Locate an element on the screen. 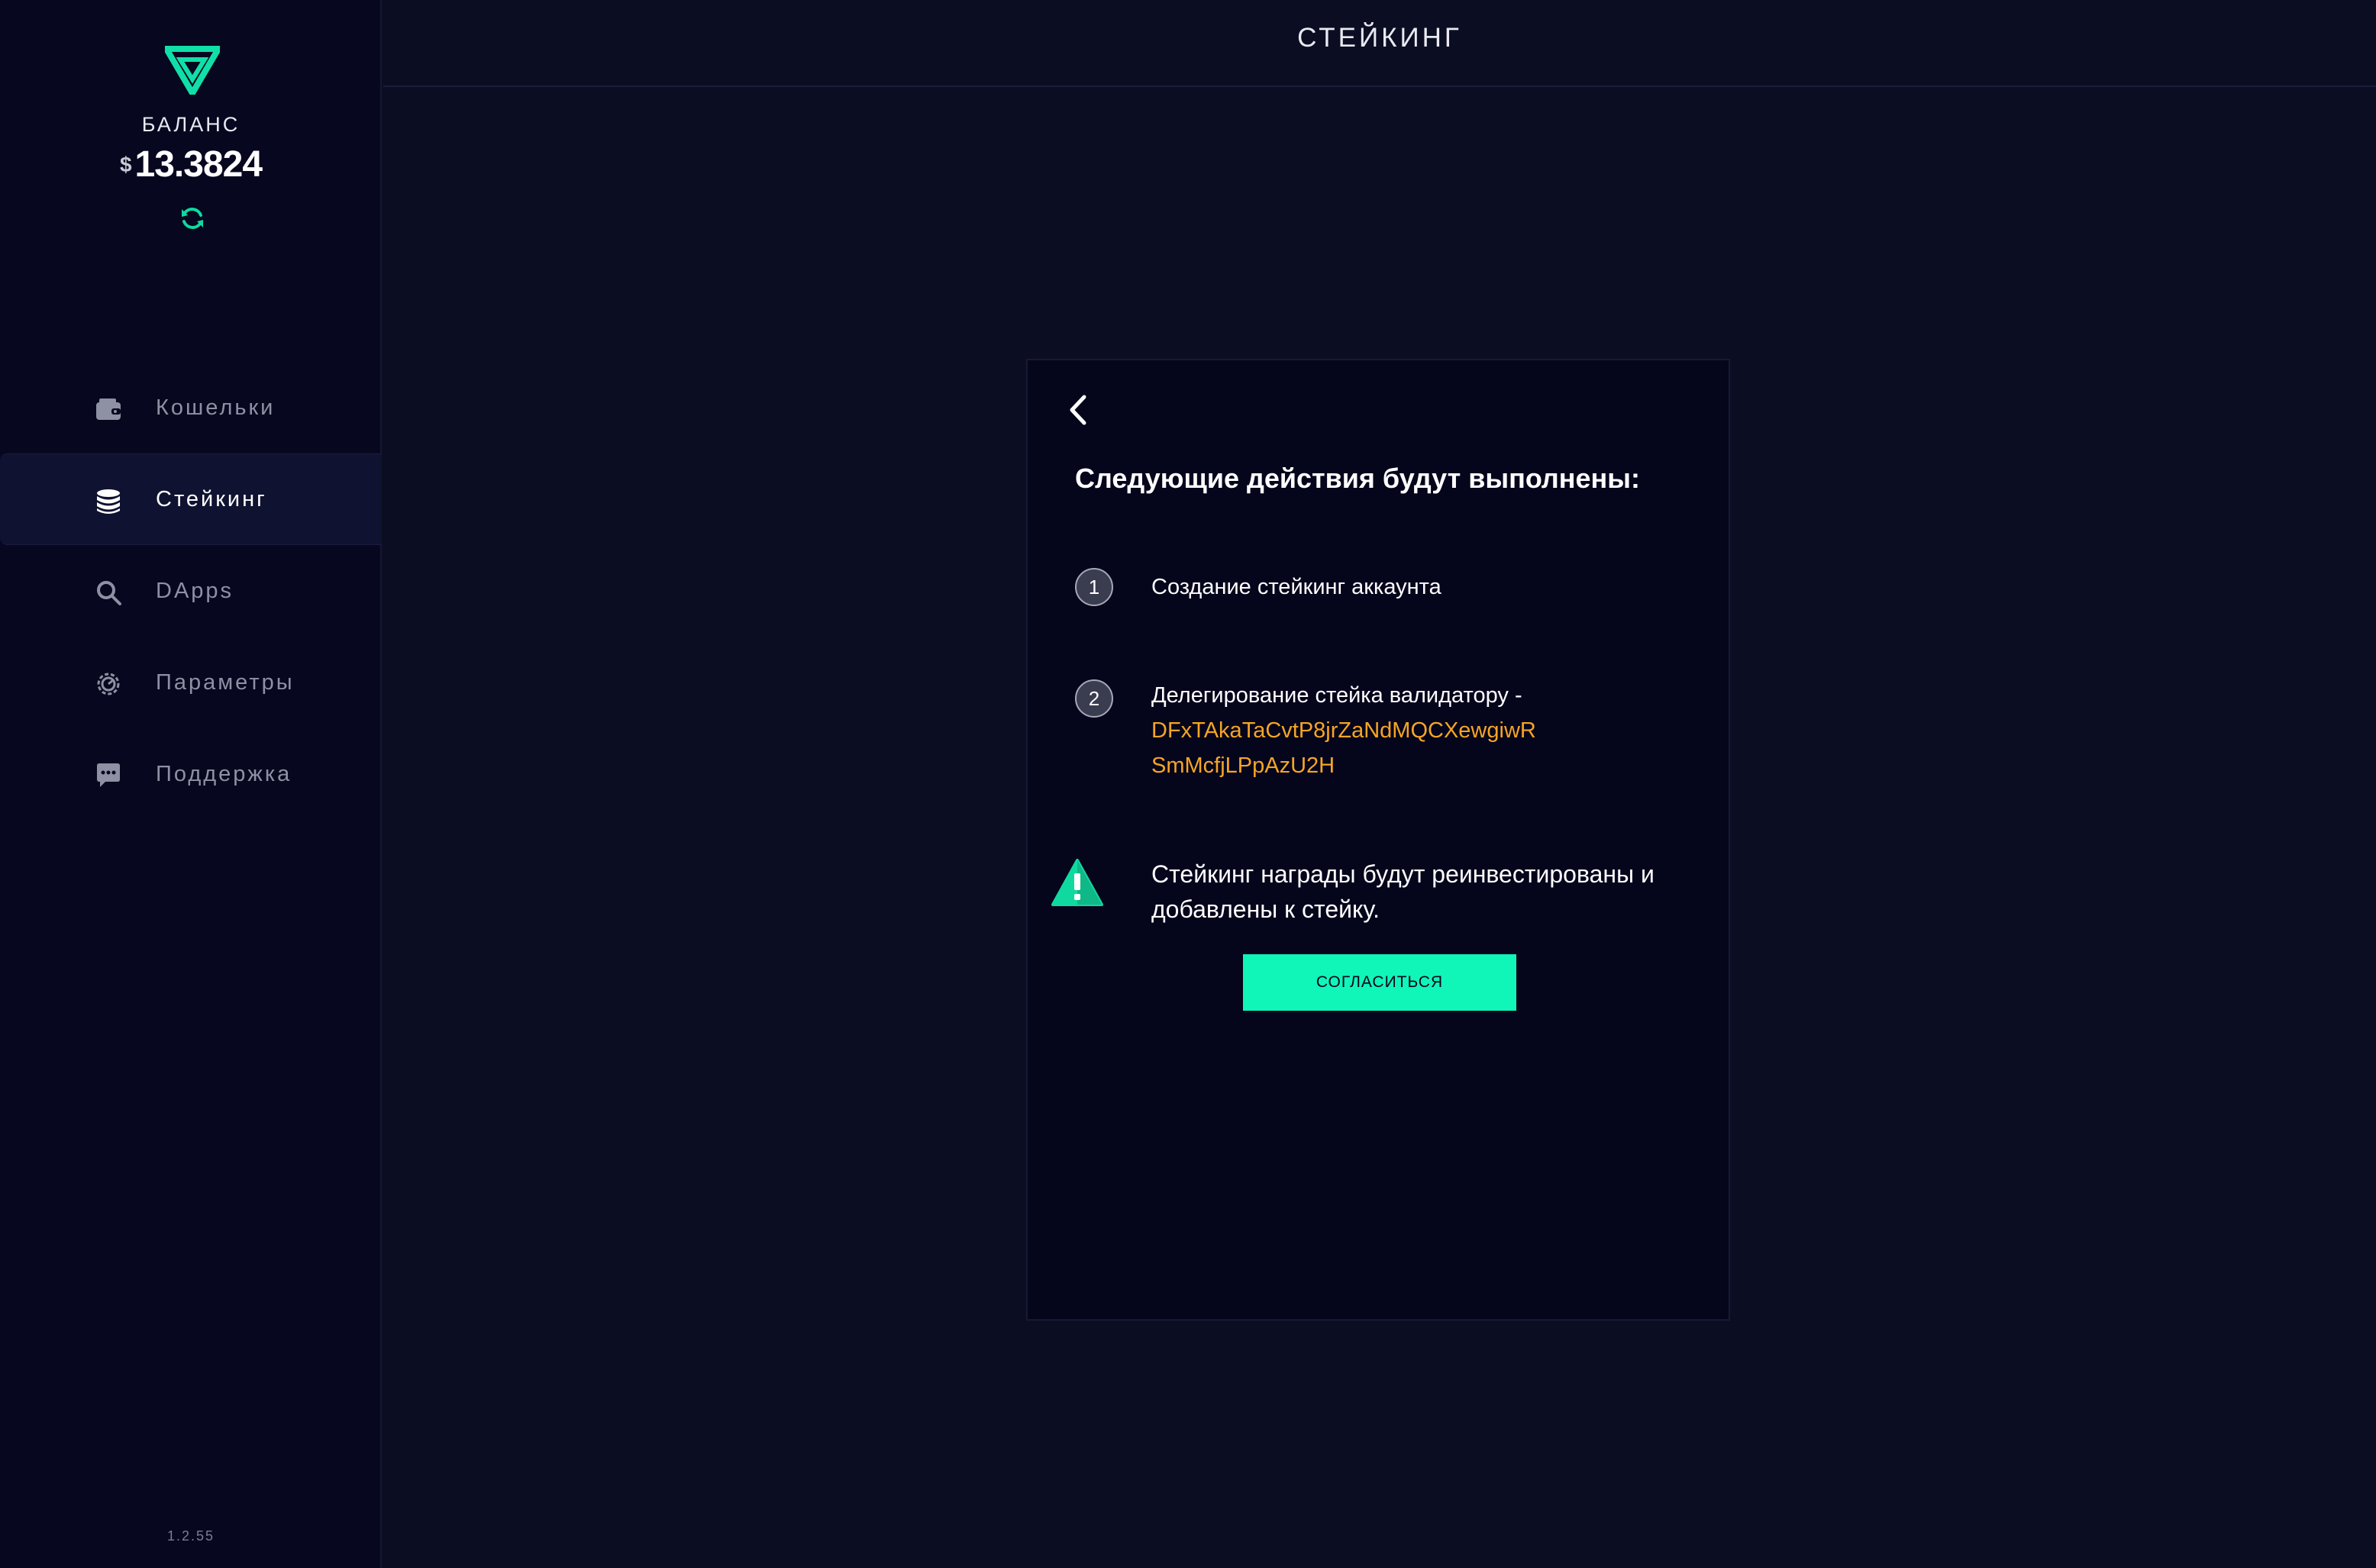 This screenshot has height=1568, width=2376. chat-icon is located at coordinates (108, 775).